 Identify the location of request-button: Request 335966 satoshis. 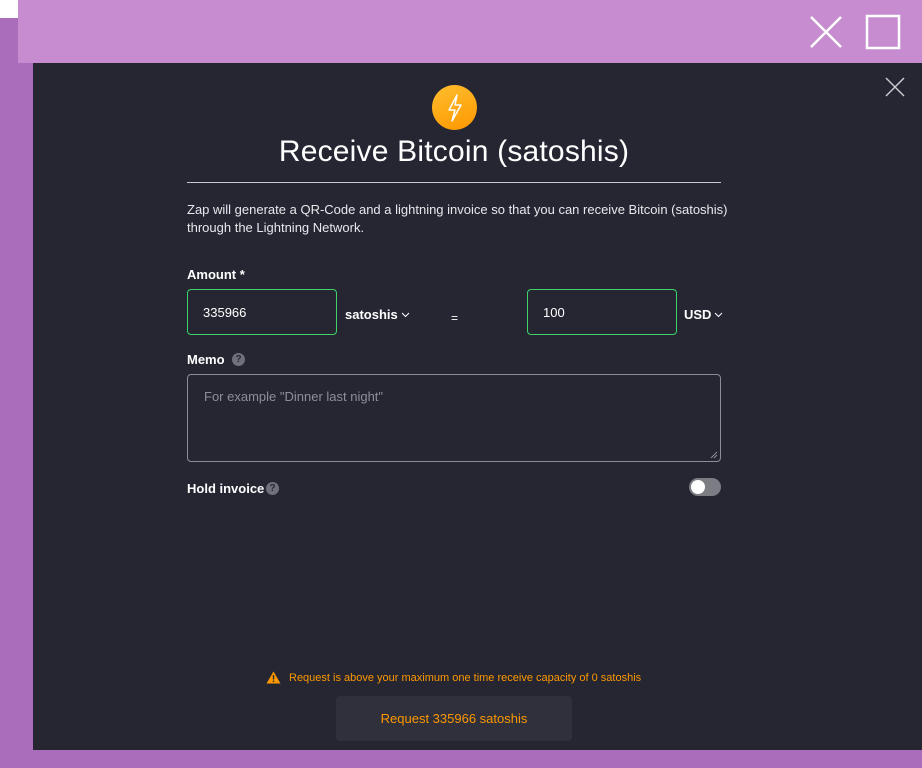
(454, 718).